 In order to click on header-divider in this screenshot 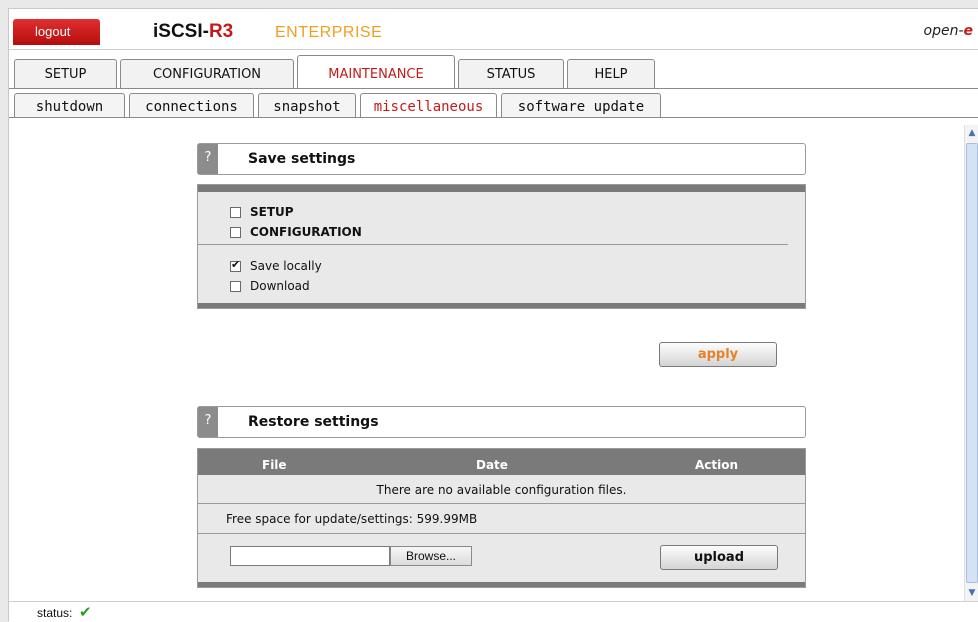, I will do `click(493, 49)`.